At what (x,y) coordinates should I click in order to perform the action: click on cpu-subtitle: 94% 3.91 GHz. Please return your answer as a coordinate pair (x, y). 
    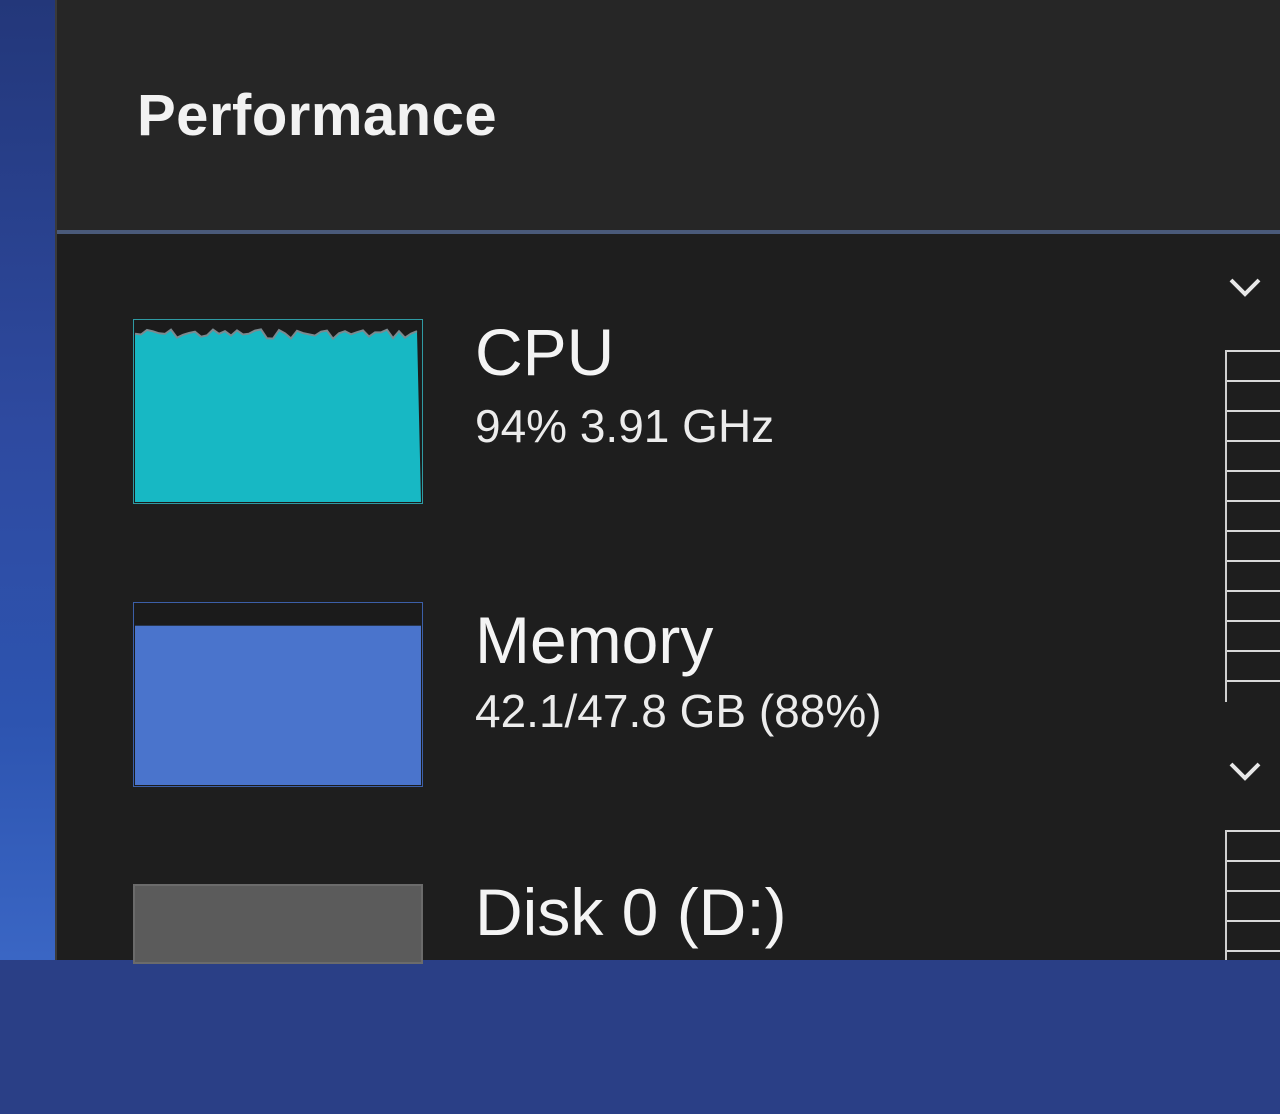
    Looking at the image, I should click on (625, 426).